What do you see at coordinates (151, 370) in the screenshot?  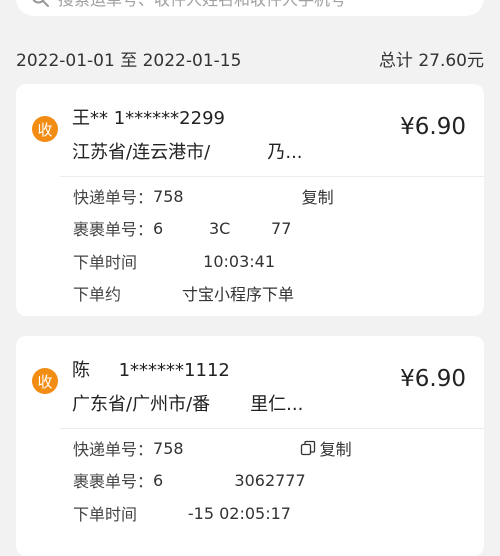 I see `recipient-name-phone: 陈 1******1112` at bounding box center [151, 370].